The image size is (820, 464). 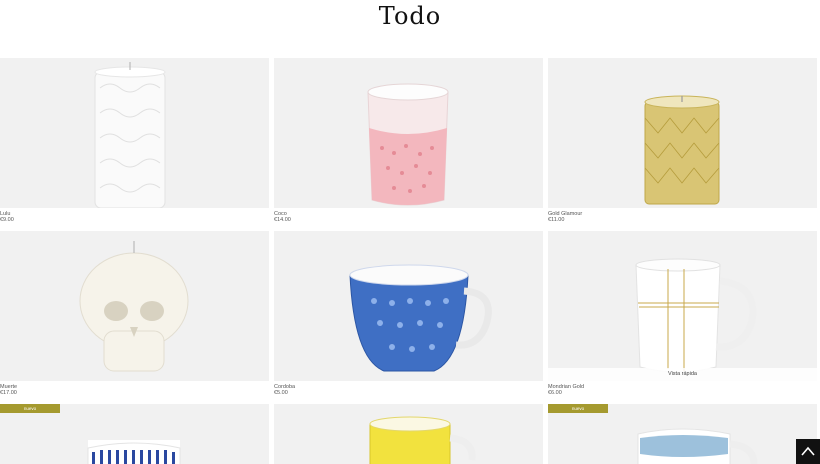 I want to click on product-image-coco-cup, so click(x=408, y=133).